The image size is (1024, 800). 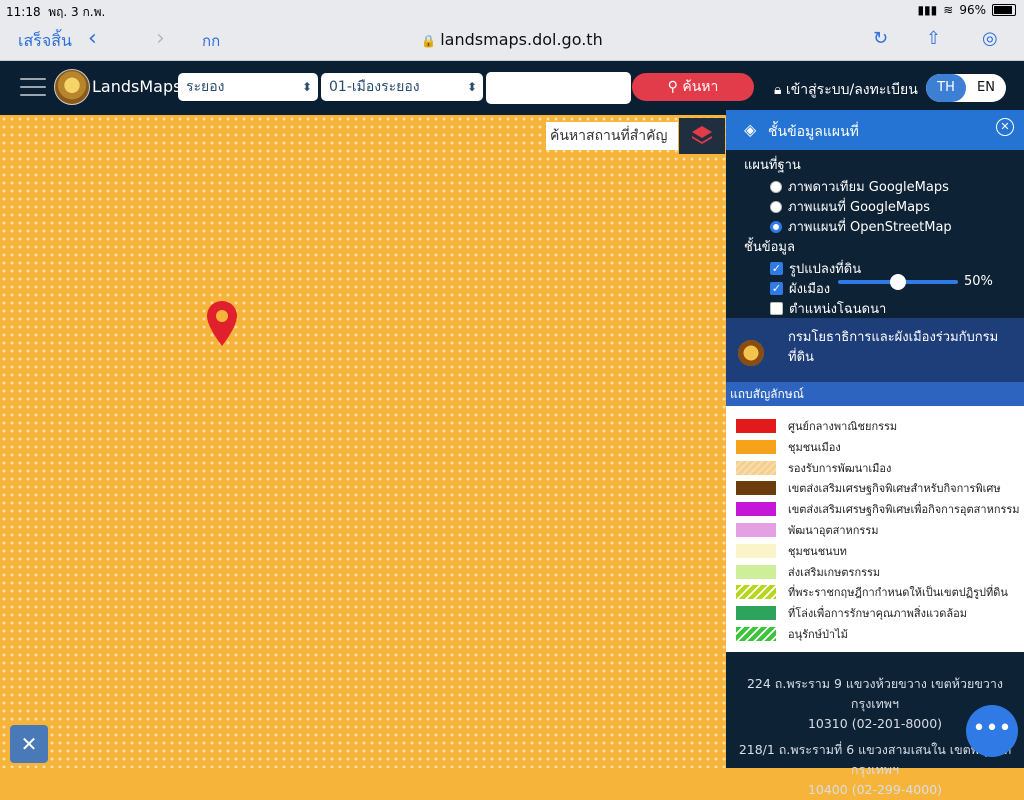 I want to click on checkbox, so click(x=776, y=308).